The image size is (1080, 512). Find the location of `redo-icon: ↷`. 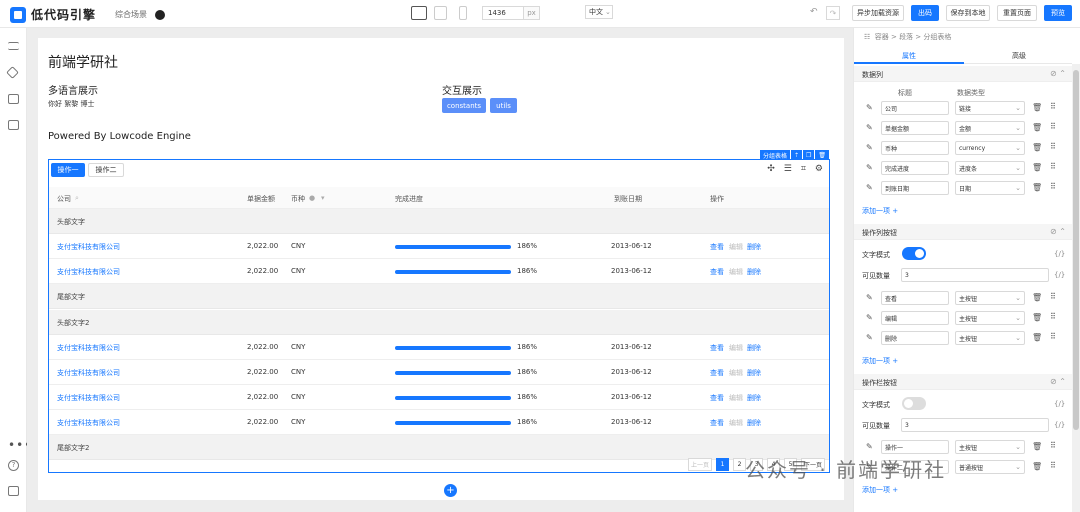

redo-icon: ↷ is located at coordinates (833, 13).